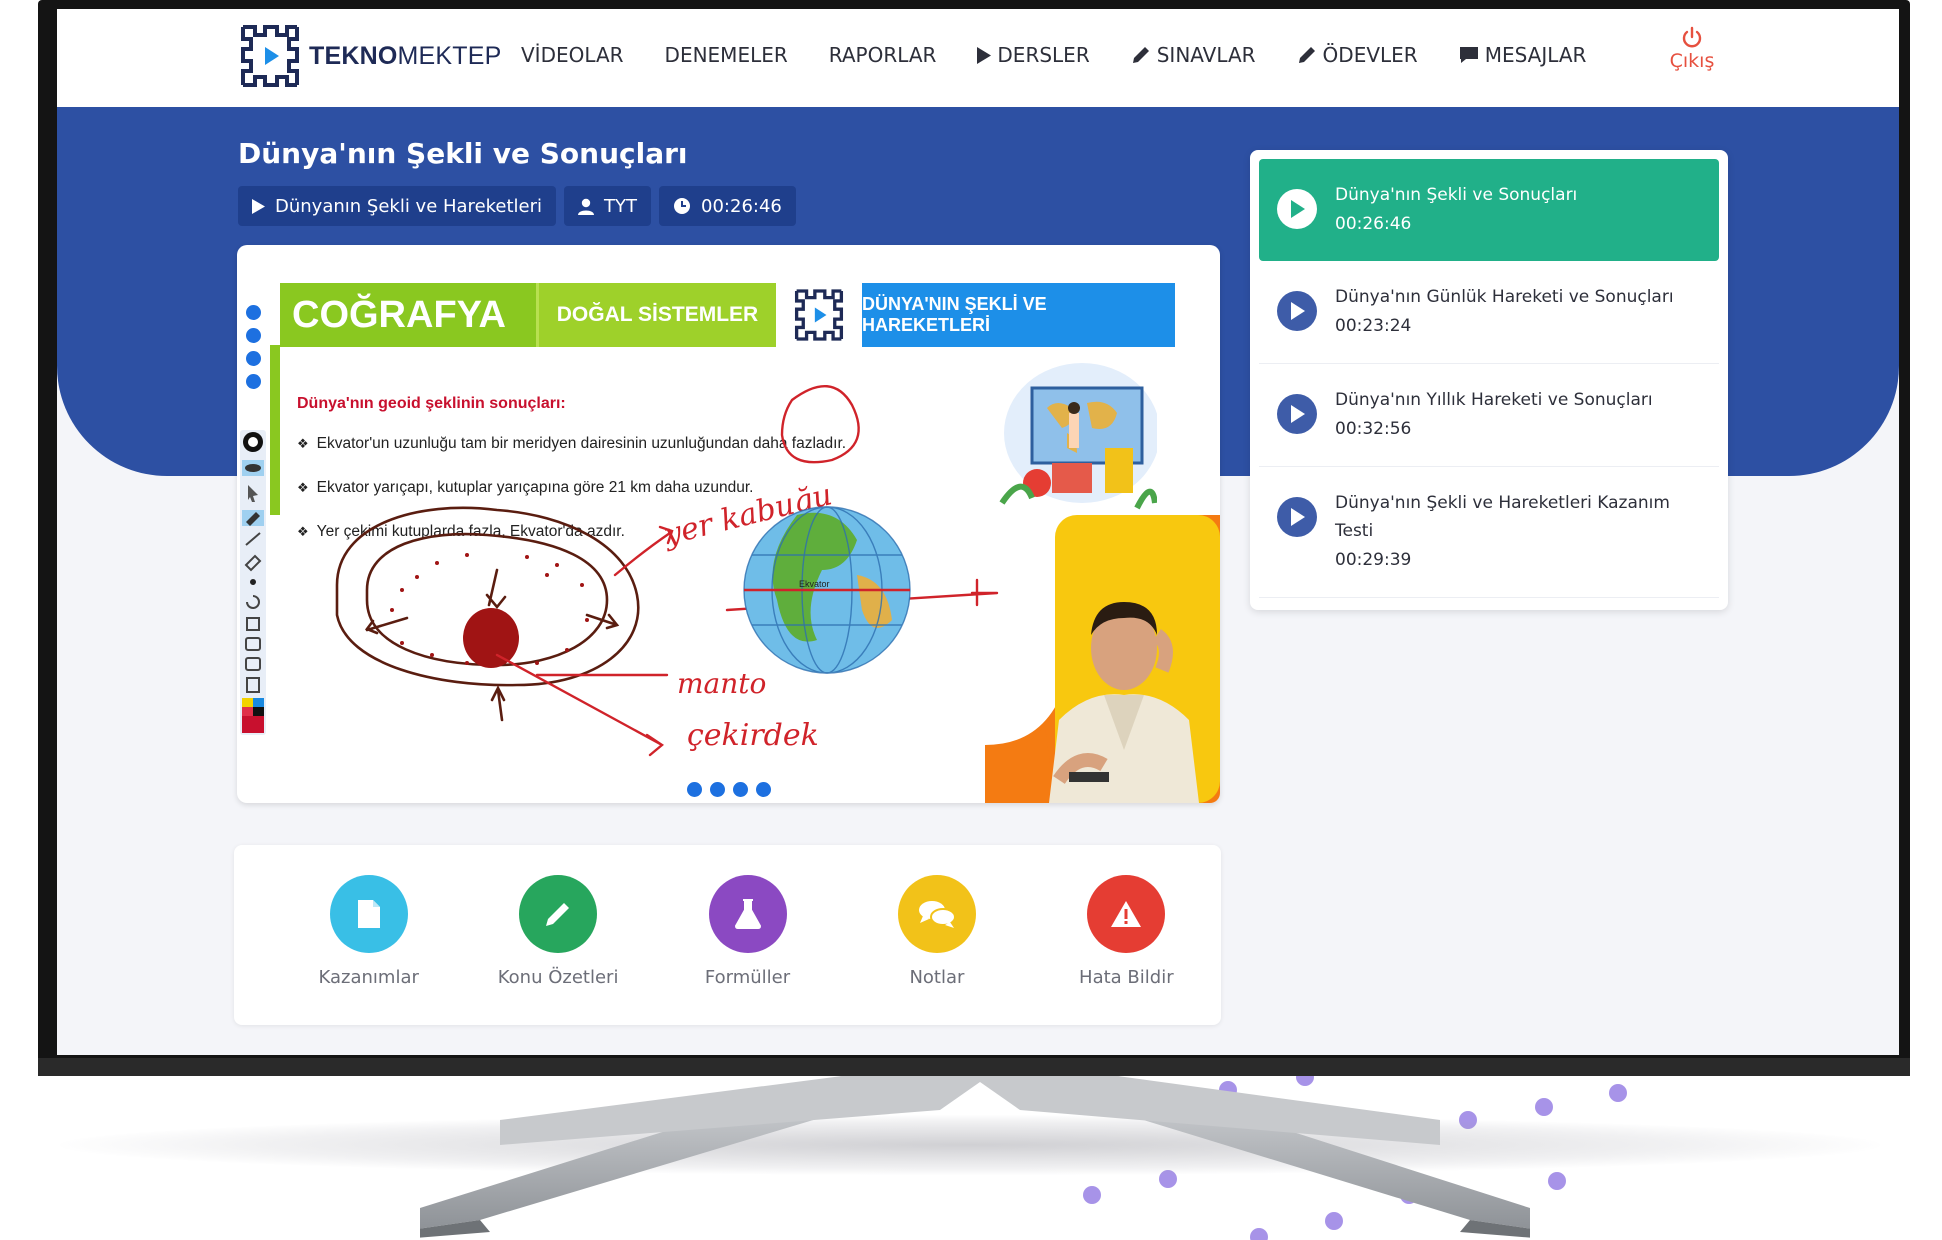  Describe the element at coordinates (368, 977) in the screenshot. I see `resource-label: Kazanımlar` at that location.